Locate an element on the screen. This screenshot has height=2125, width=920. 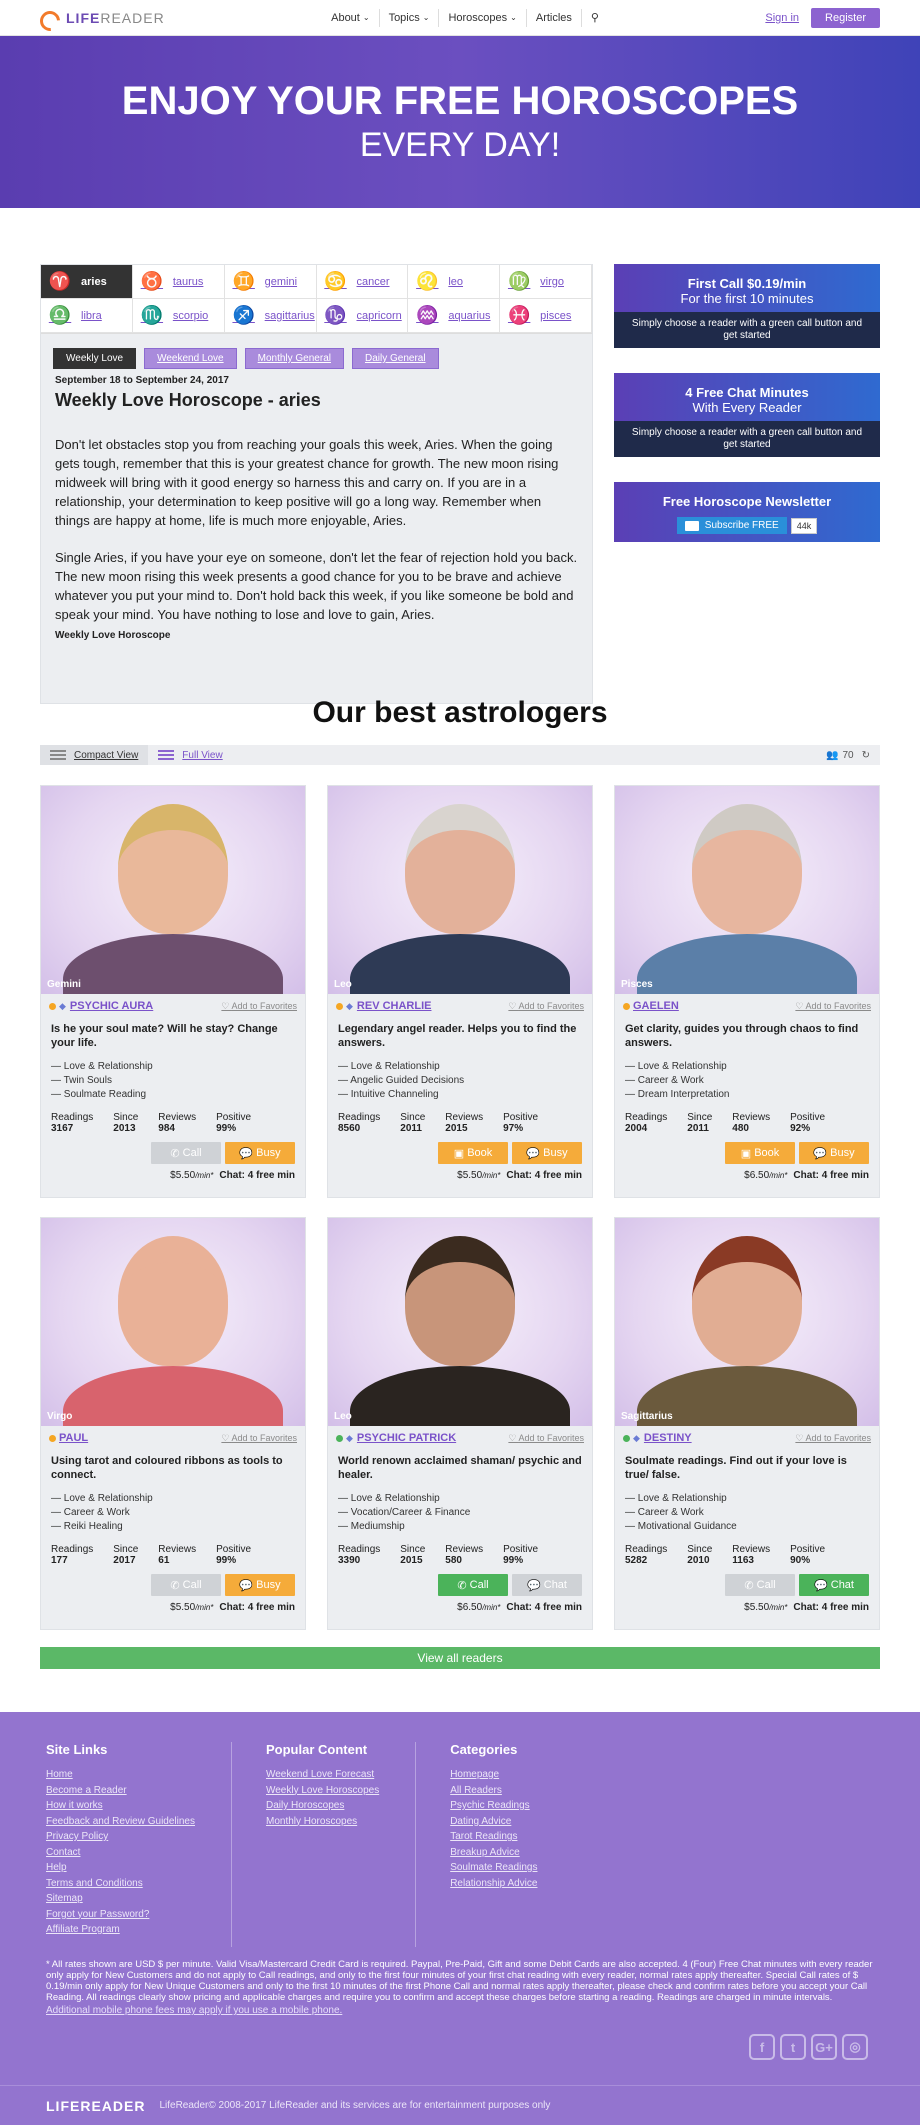
footer-link: Help is located at coordinates (120, 1868).